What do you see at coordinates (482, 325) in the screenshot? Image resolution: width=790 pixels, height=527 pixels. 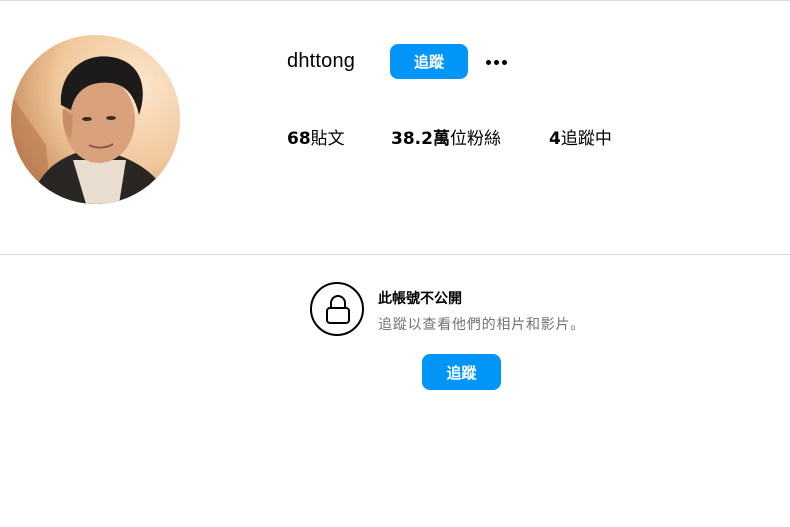 I see `private-account-subtitle: 追蹤以查看他們的相片和影片。` at bounding box center [482, 325].